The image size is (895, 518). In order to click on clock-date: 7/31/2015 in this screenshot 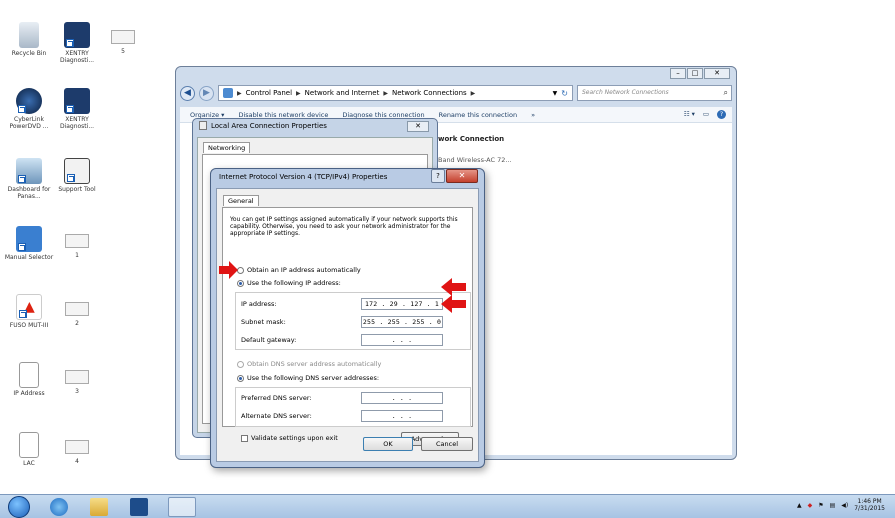, I will do `click(869, 508)`.